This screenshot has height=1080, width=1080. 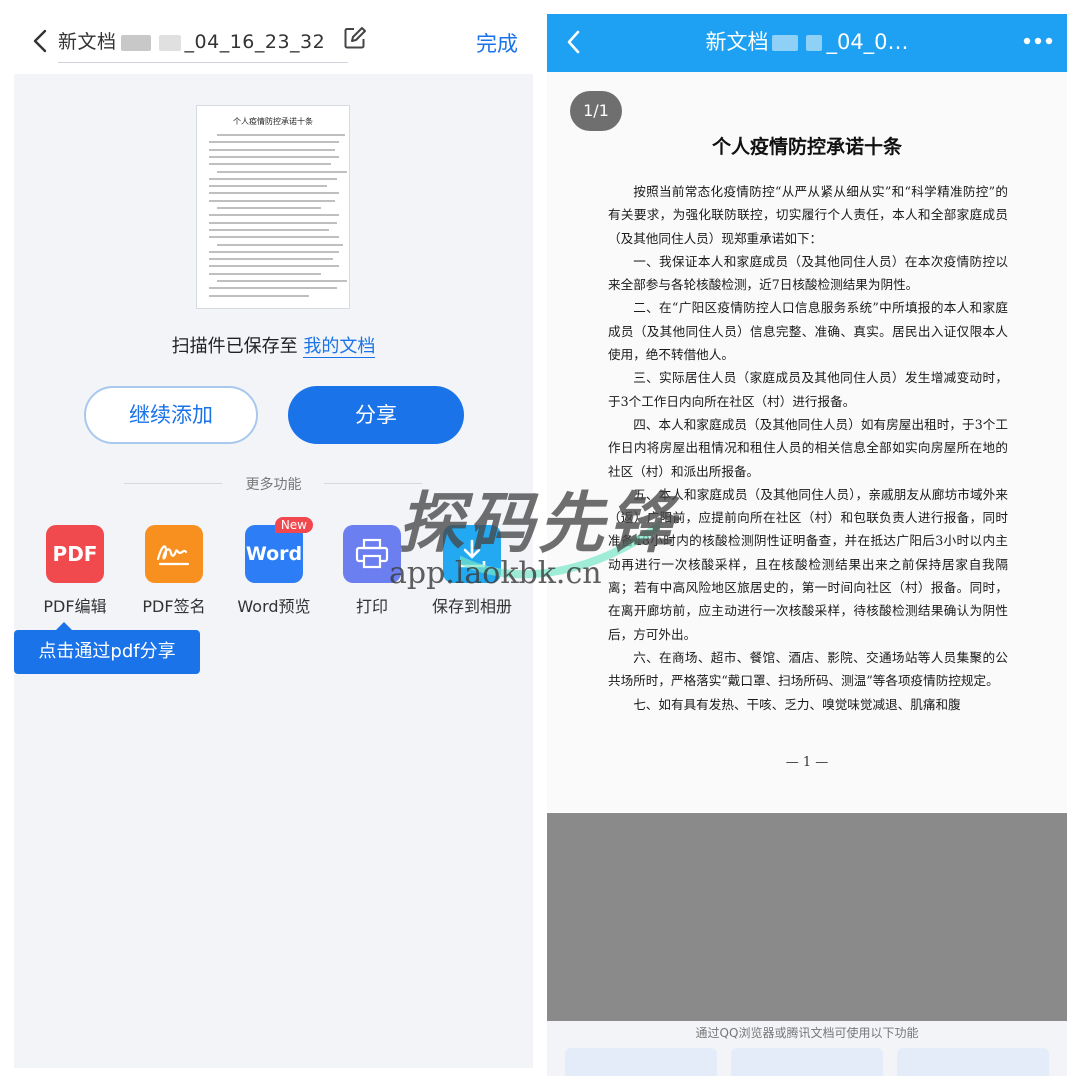 What do you see at coordinates (371, 606) in the screenshot?
I see `print-label: 打印` at bounding box center [371, 606].